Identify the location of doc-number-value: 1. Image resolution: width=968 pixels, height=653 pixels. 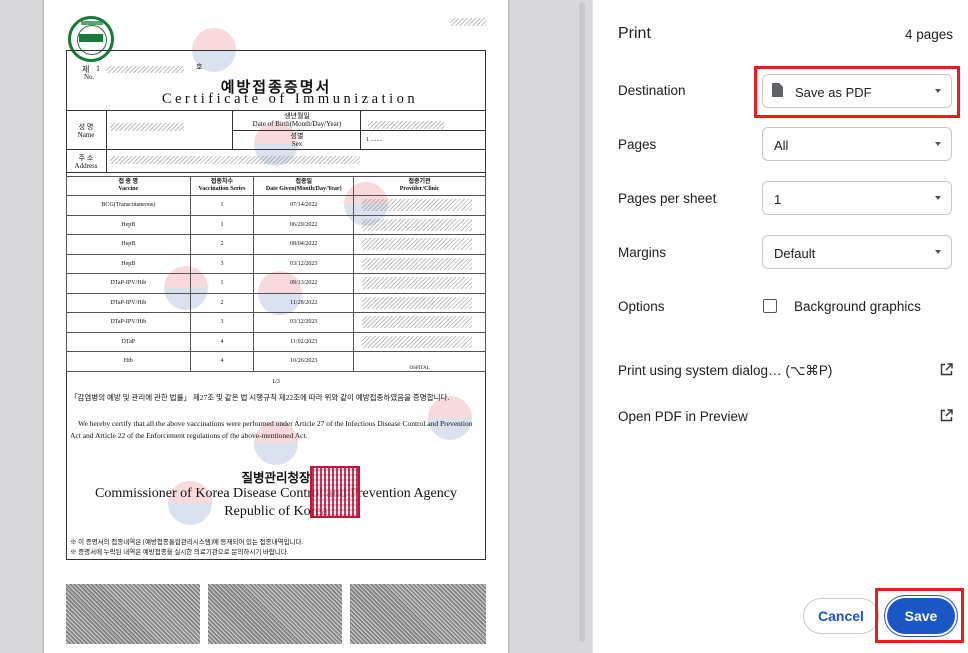
(98, 68).